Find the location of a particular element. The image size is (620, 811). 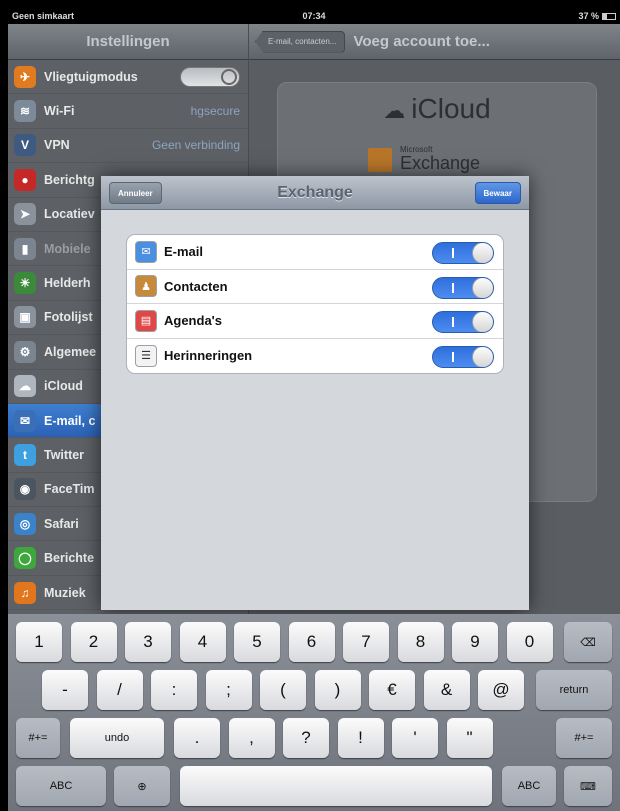

sidebar-item-label: Vliegtuigmodus is located at coordinates (91, 76).